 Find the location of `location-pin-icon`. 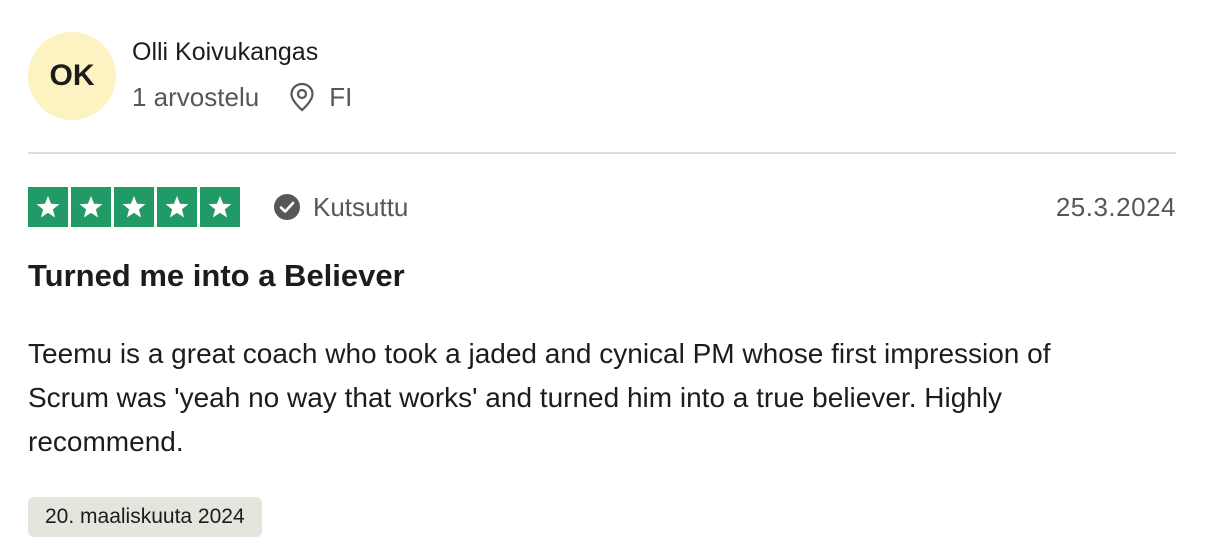

location-pin-icon is located at coordinates (302, 97).